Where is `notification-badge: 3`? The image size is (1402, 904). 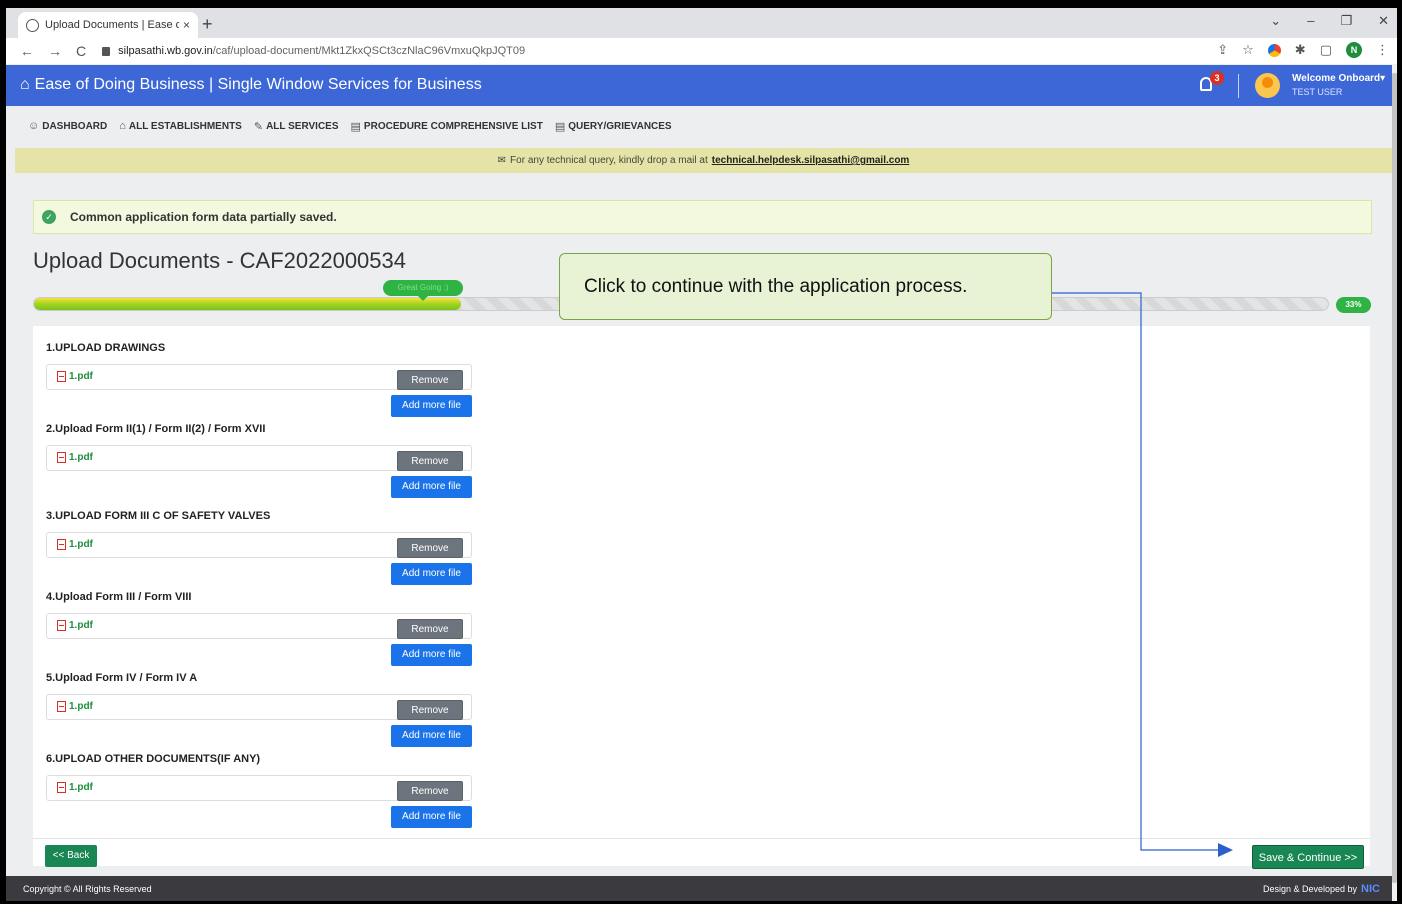 notification-badge: 3 is located at coordinates (1217, 78).